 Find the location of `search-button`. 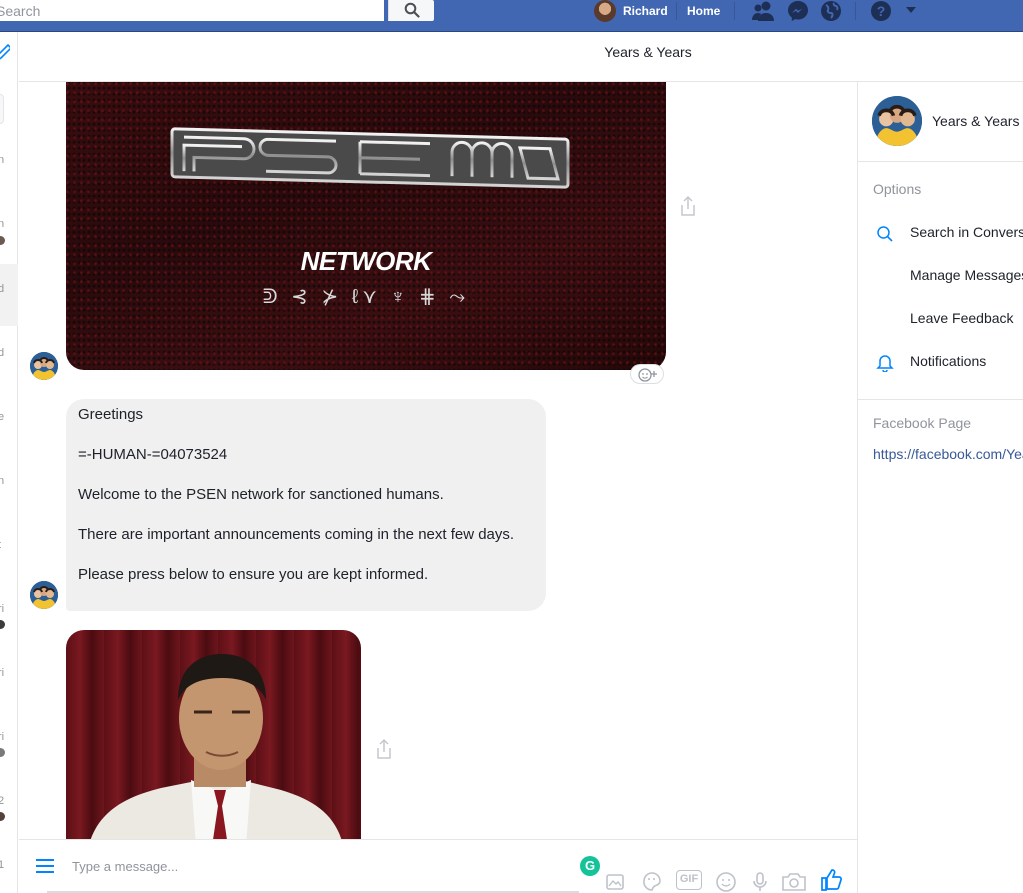

search-button is located at coordinates (411, 10).